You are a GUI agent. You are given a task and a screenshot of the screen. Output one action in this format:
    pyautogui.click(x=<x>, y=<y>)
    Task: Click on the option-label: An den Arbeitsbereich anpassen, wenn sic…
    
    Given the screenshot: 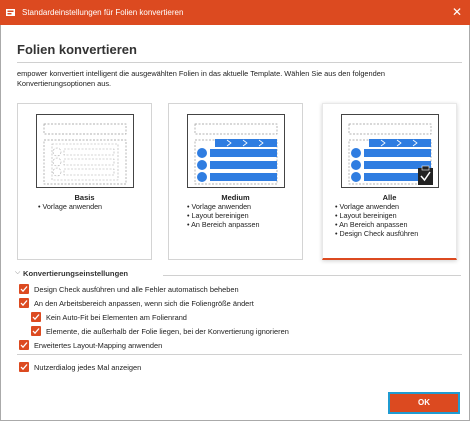 What is the action you would take?
    pyautogui.click(x=144, y=303)
    